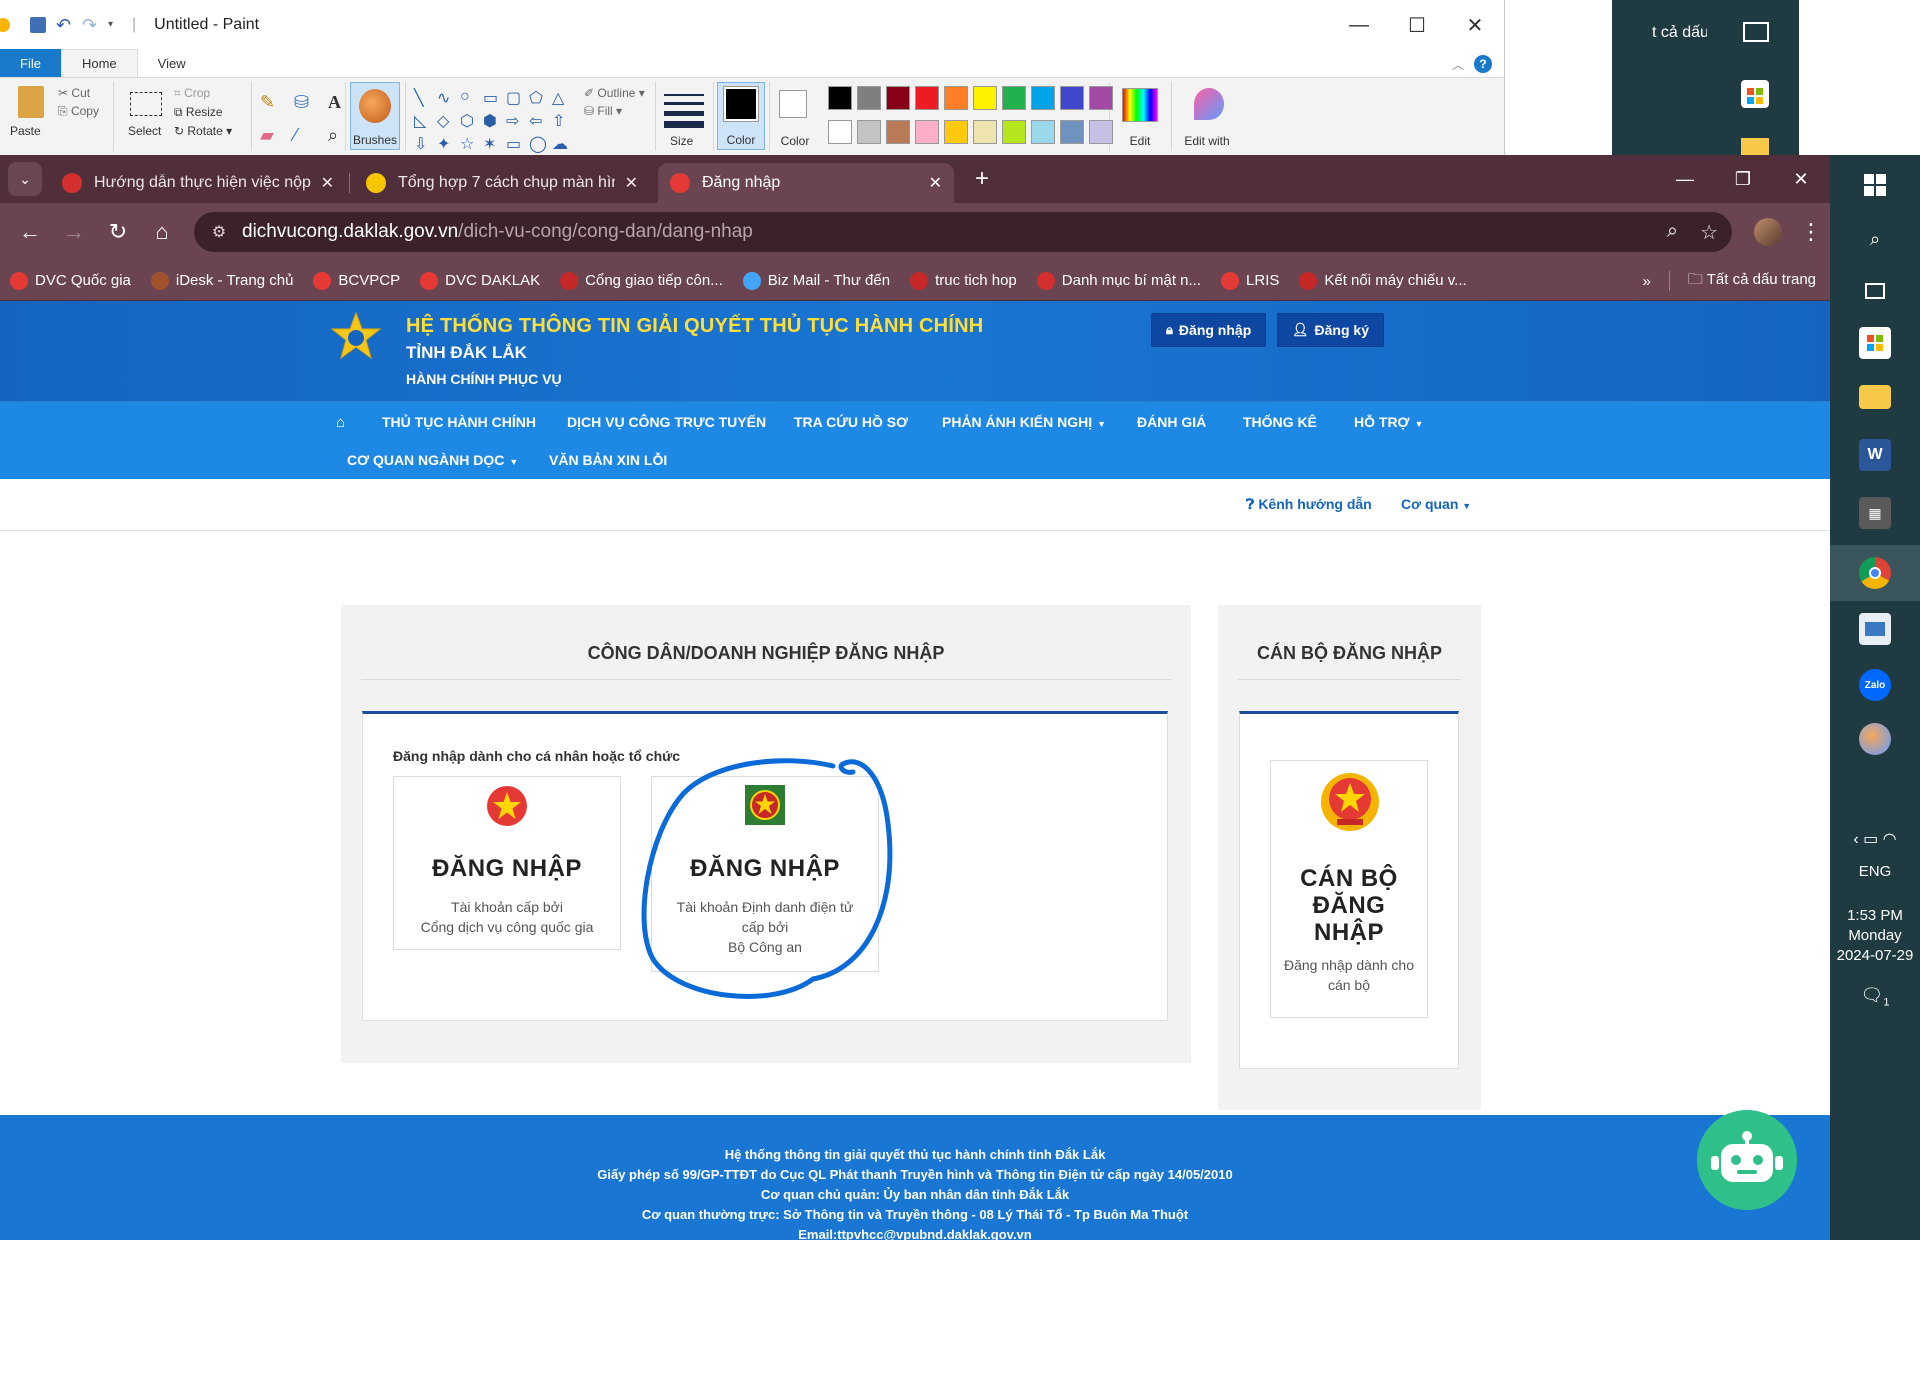  What do you see at coordinates (795, 116) in the screenshot?
I see `color2-button: Color` at bounding box center [795, 116].